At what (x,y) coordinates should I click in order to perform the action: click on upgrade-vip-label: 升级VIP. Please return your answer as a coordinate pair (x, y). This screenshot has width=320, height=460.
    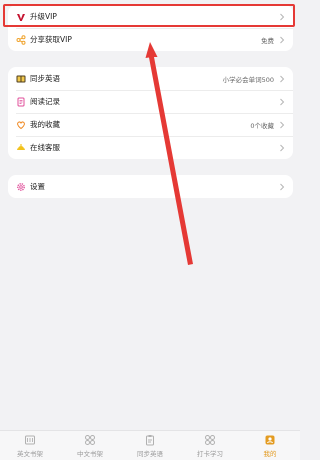
    Looking at the image, I should click on (43, 16).